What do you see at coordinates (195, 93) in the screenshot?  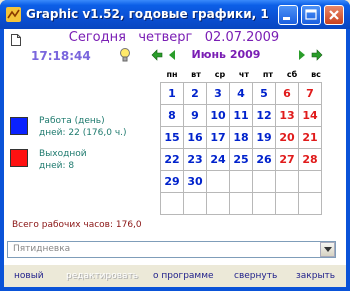 I see `day-cell: 2` at bounding box center [195, 93].